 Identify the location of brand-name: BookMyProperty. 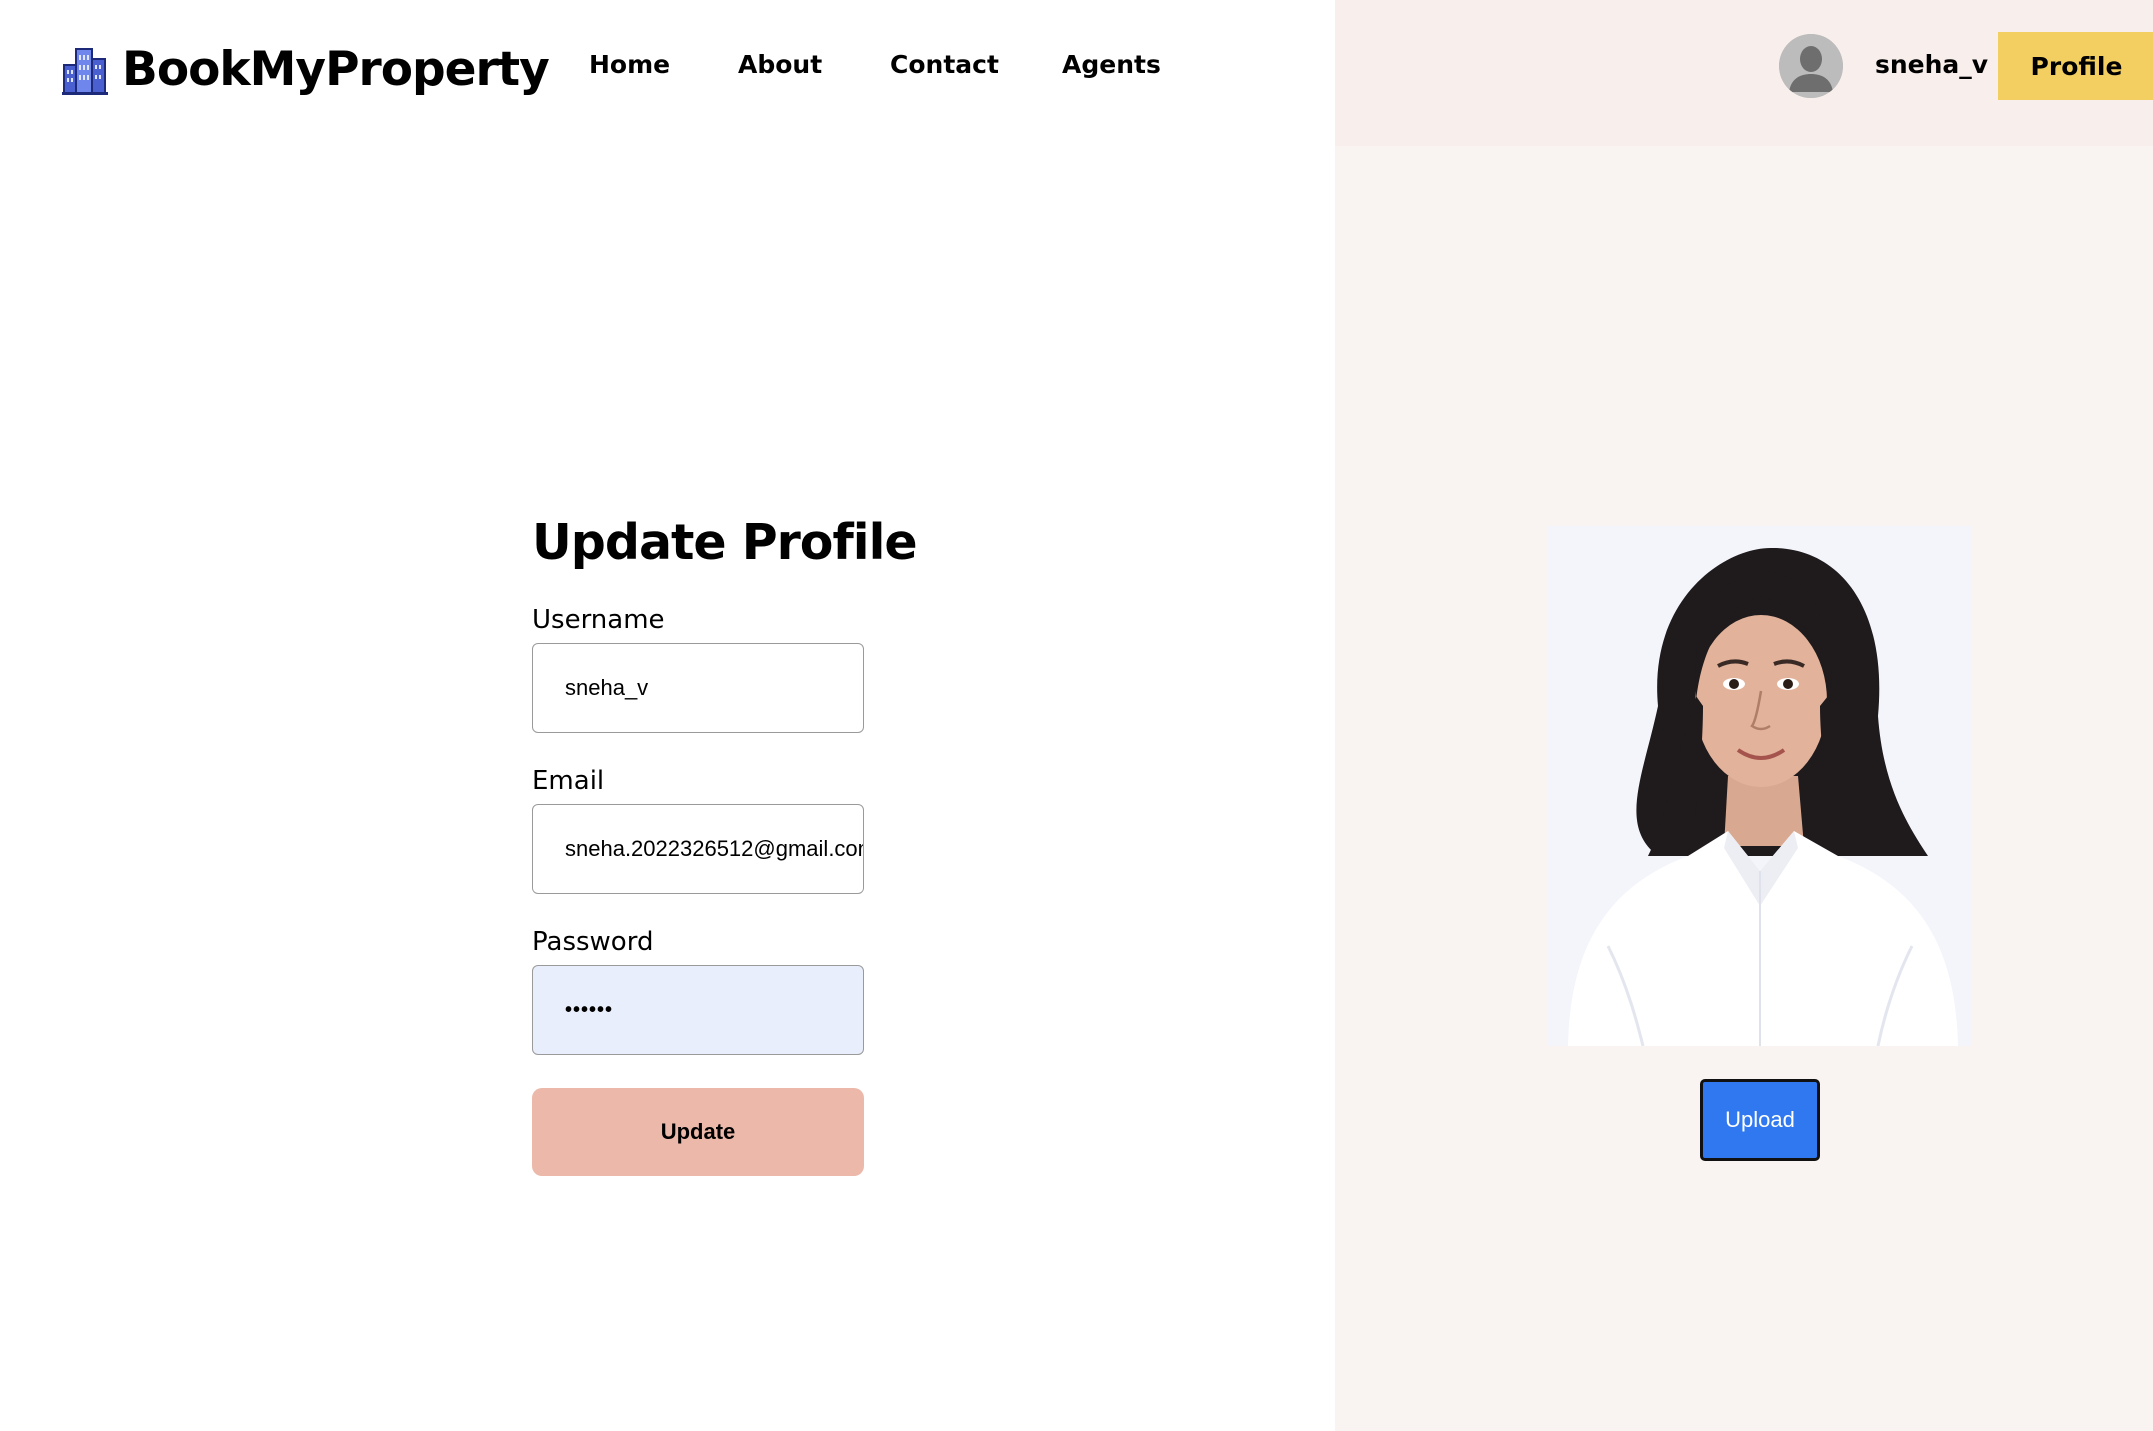
(336, 69).